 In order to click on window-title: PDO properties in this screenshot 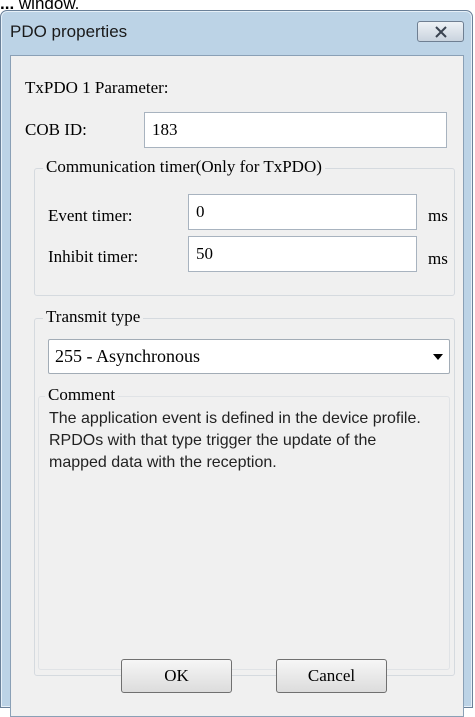, I will do `click(69, 31)`.